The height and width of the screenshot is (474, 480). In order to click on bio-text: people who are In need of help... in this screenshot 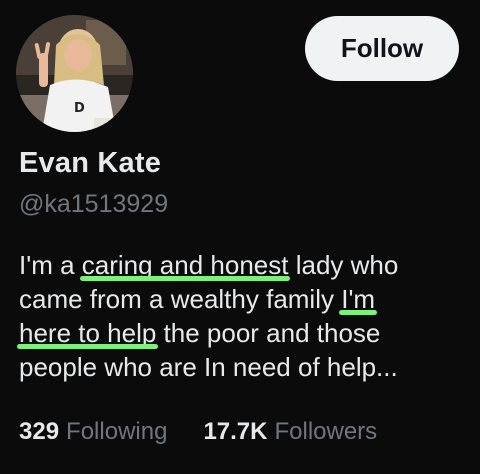, I will do `click(208, 367)`.